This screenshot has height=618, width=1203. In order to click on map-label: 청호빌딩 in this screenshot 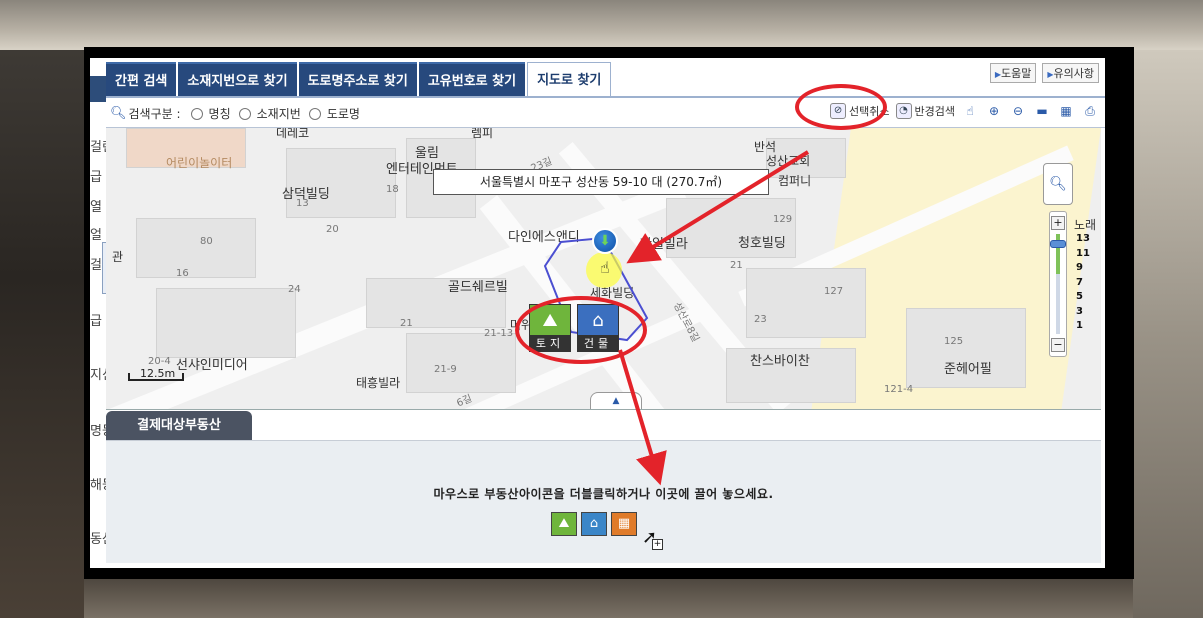, I will do `click(762, 243)`.